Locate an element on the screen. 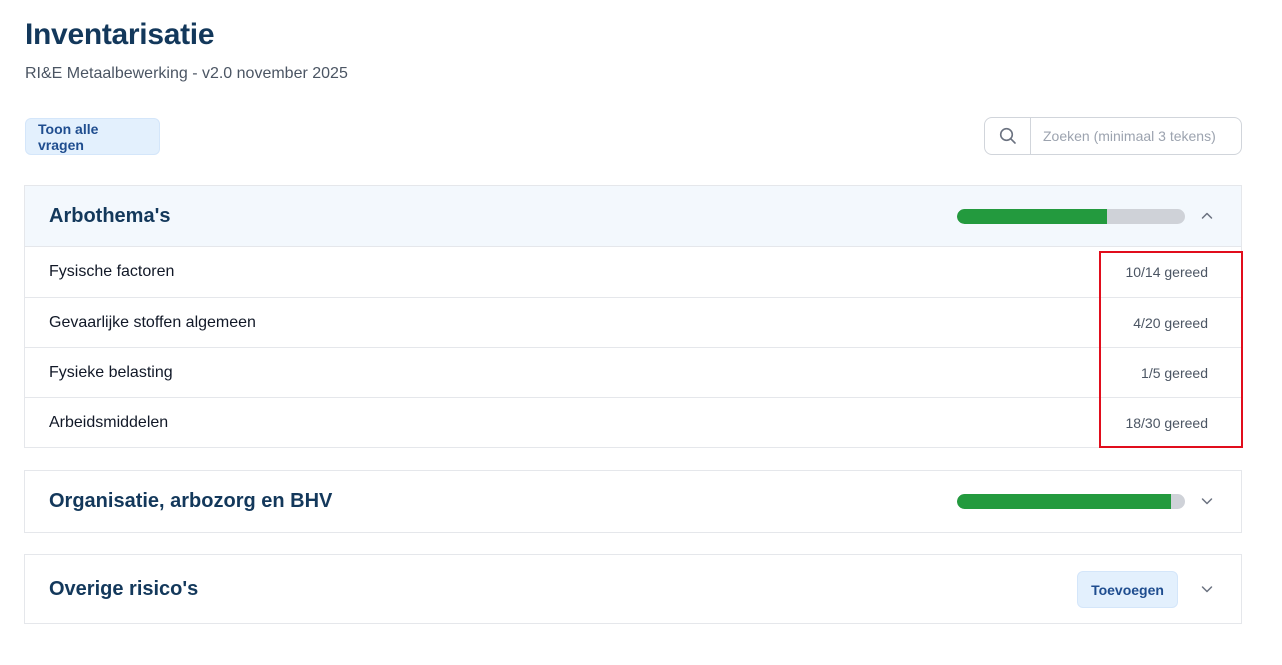 The width and height of the screenshot is (1282, 665). section-title: Overige risico's is located at coordinates (124, 588).